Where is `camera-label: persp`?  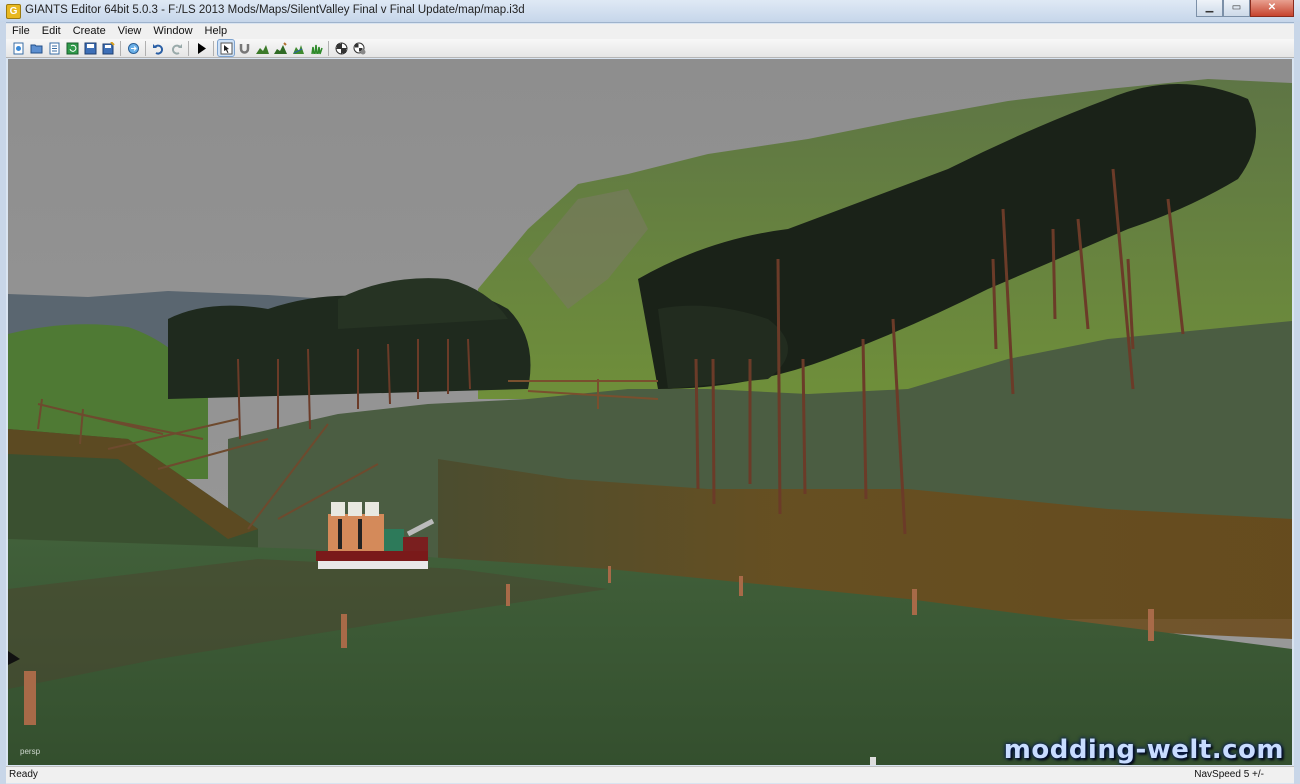
camera-label: persp is located at coordinates (30, 751).